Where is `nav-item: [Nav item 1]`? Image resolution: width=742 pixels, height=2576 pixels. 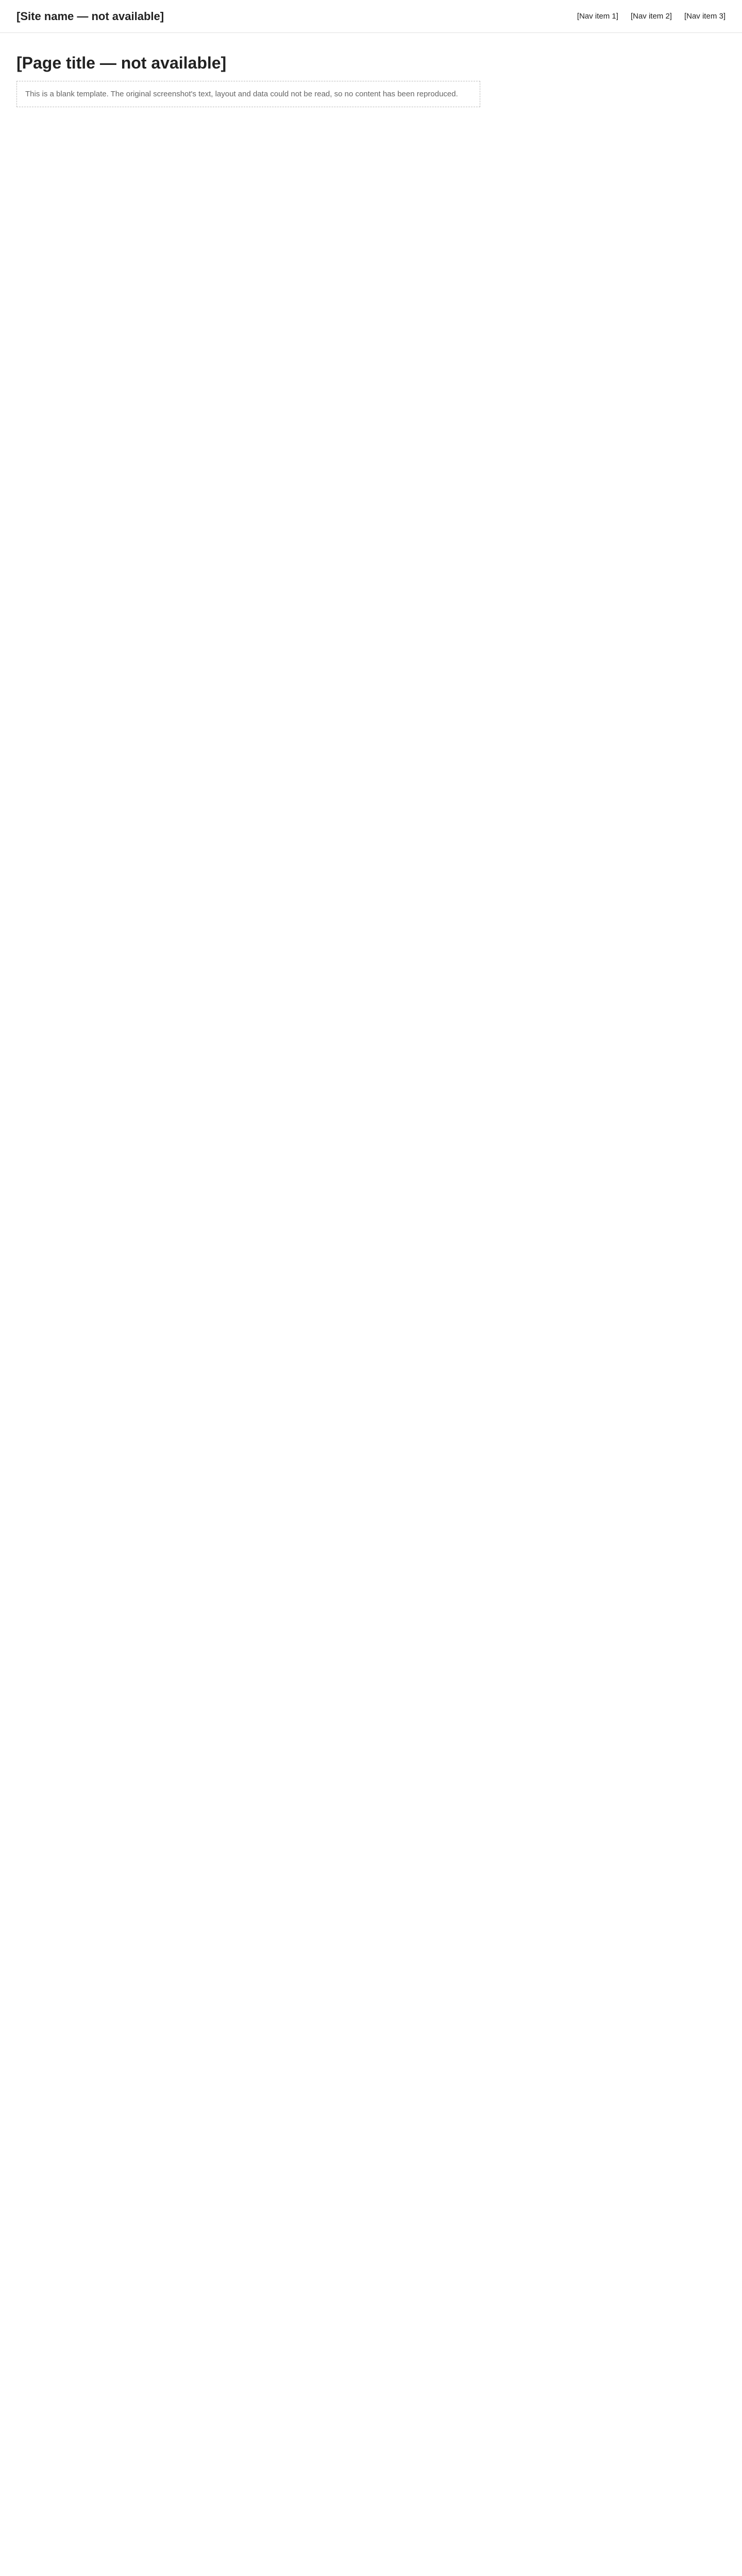 nav-item: [Nav item 1] is located at coordinates (597, 16).